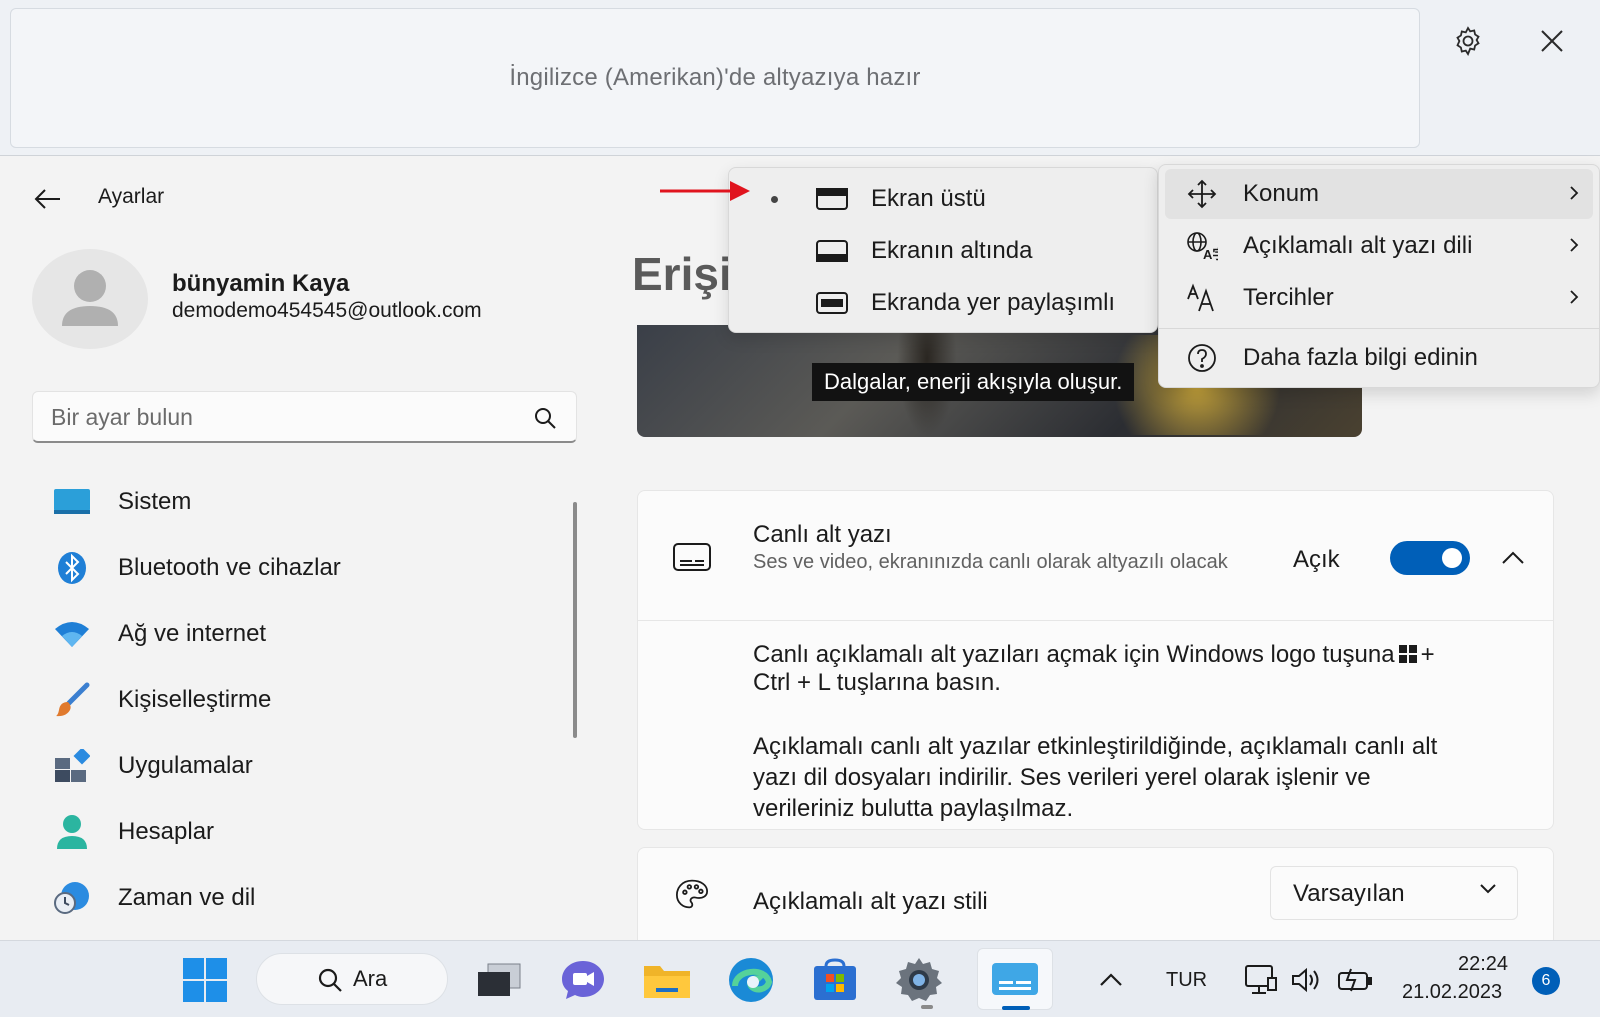 This screenshot has height=1017, width=1600. What do you see at coordinates (944, 199) in the screenshot?
I see `menu-item-ekran-ustu: Ekran üstü` at bounding box center [944, 199].